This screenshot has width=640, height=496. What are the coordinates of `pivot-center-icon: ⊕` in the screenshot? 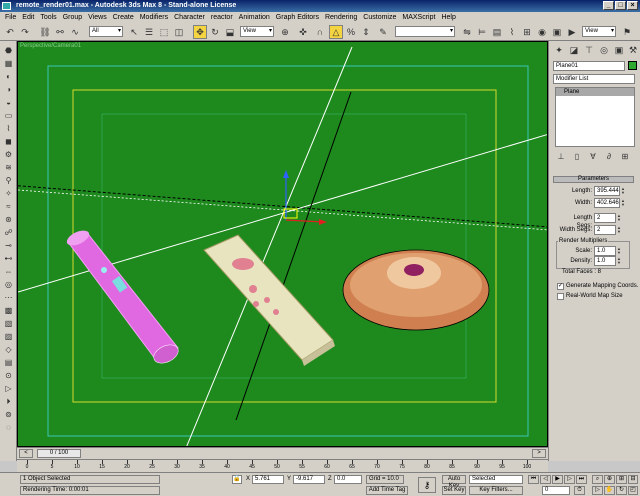 It's located at (285, 32).